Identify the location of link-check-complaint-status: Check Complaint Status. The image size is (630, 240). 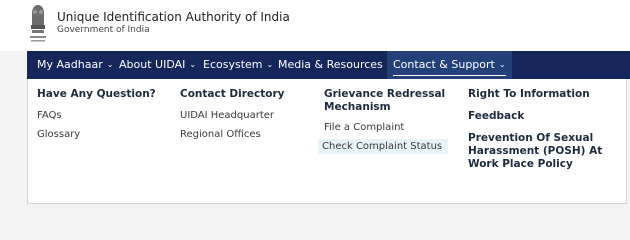
(383, 146).